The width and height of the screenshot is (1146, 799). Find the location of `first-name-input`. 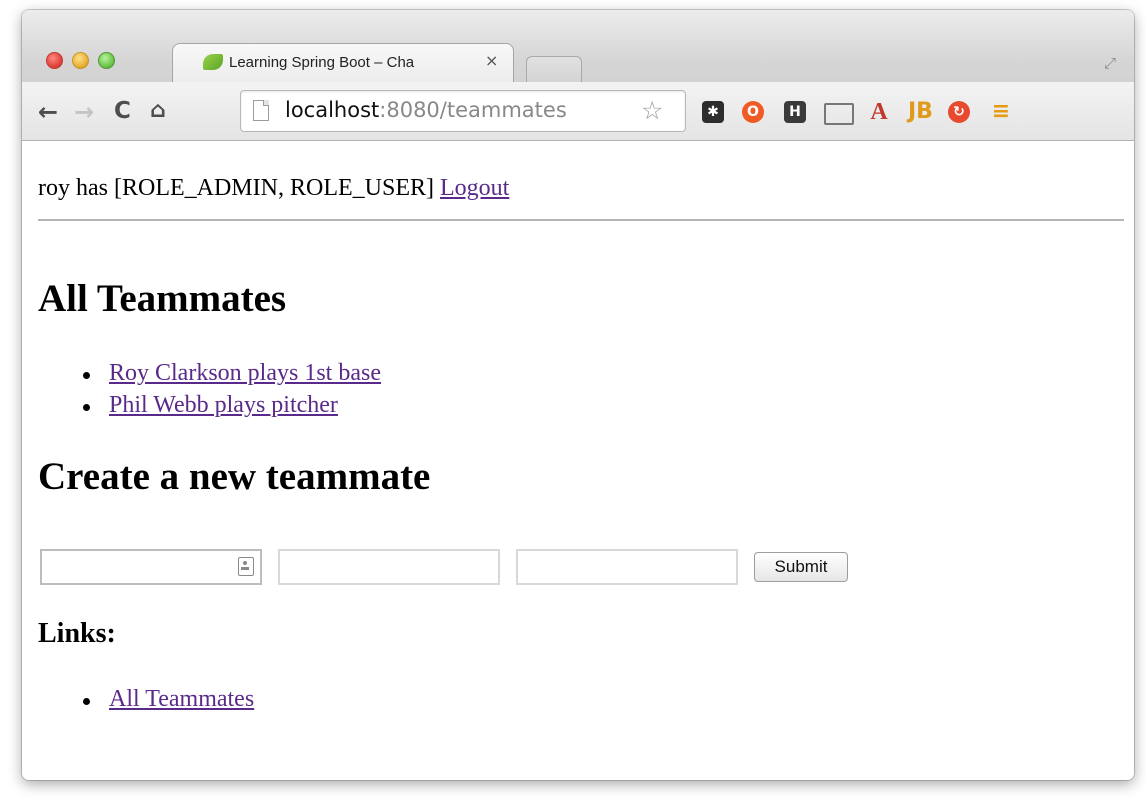

first-name-input is located at coordinates (151, 567).